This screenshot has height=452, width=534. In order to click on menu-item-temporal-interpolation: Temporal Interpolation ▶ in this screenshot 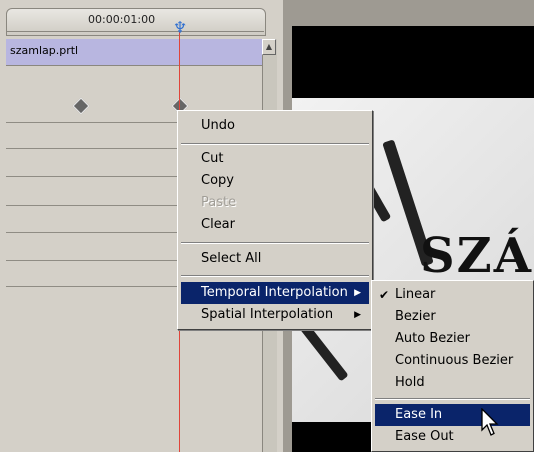, I will do `click(275, 293)`.